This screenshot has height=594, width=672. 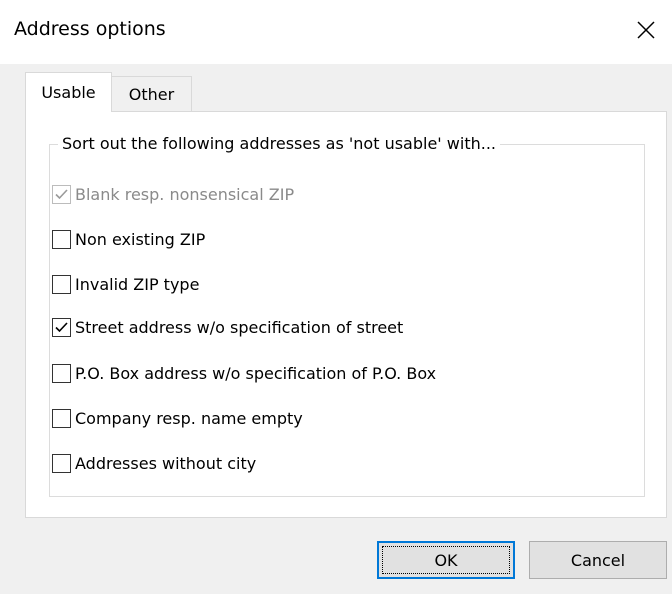 What do you see at coordinates (140, 239) in the screenshot?
I see `checkbox-label: Non existing ZIP` at bounding box center [140, 239].